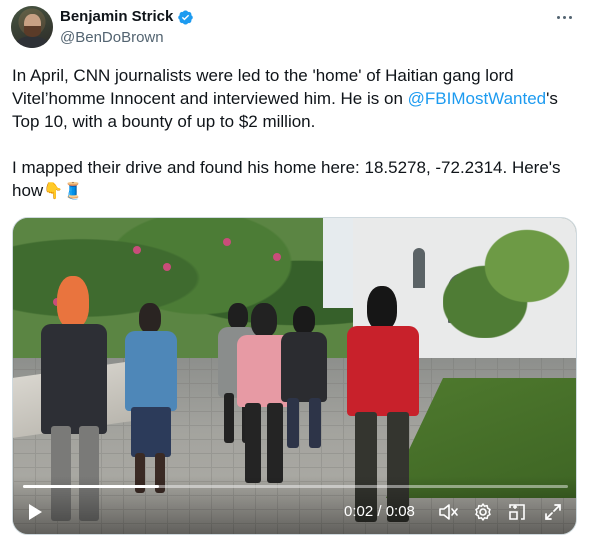 The width and height of the screenshot is (593, 549). I want to click on author-display-name: Benjamin Strick, so click(127, 17).